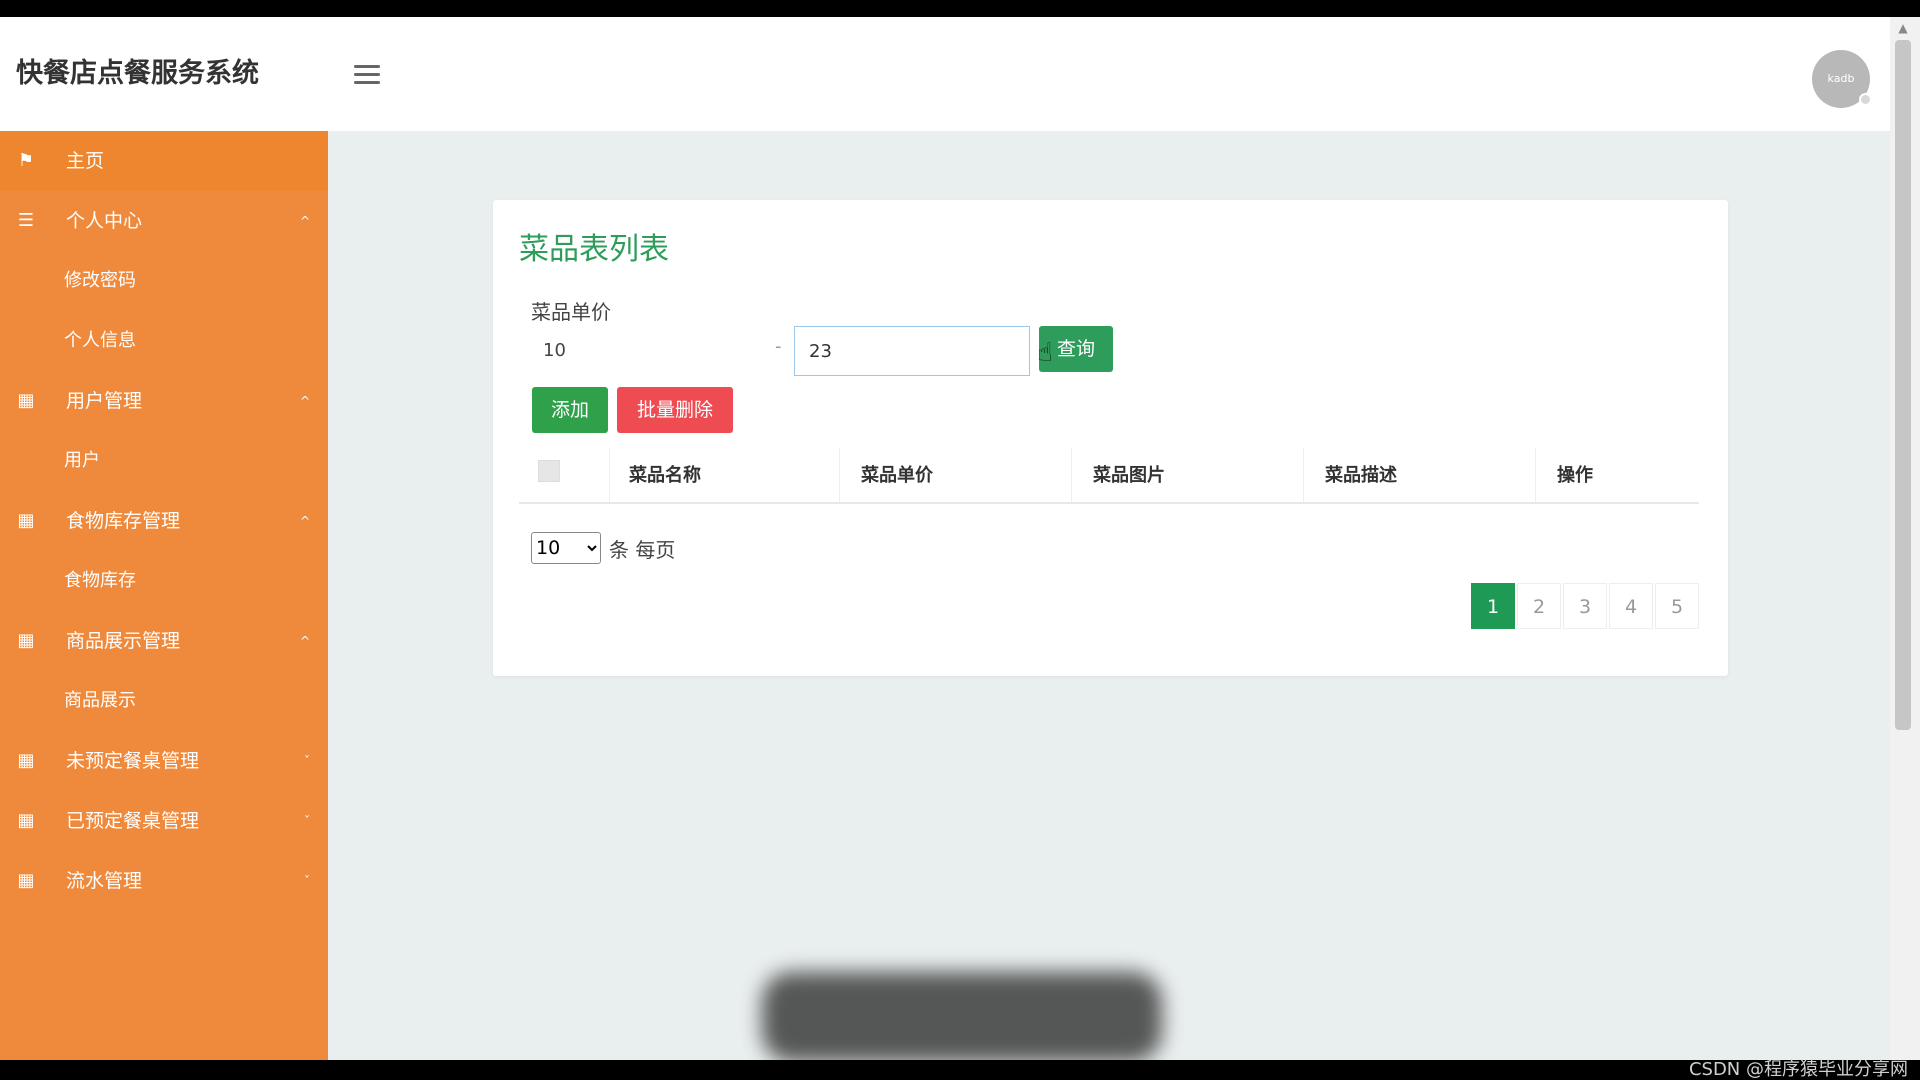 This screenshot has height=1080, width=1920. What do you see at coordinates (571, 312) in the screenshot?
I see `price-filter-label: 菜品单价` at bounding box center [571, 312].